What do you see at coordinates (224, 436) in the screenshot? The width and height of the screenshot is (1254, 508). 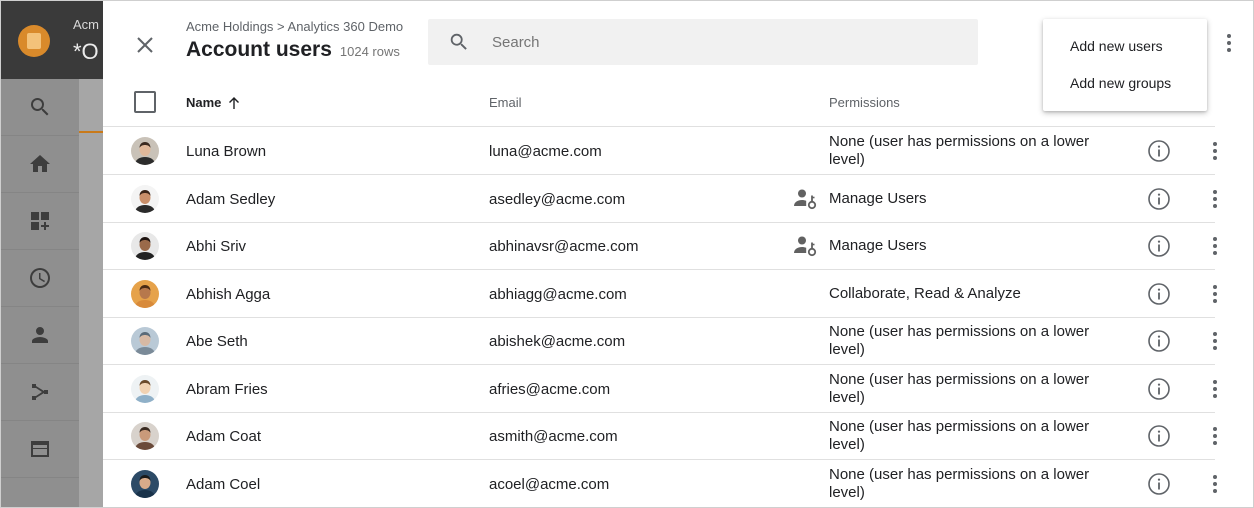 I see `user-name: Adam Coat` at bounding box center [224, 436].